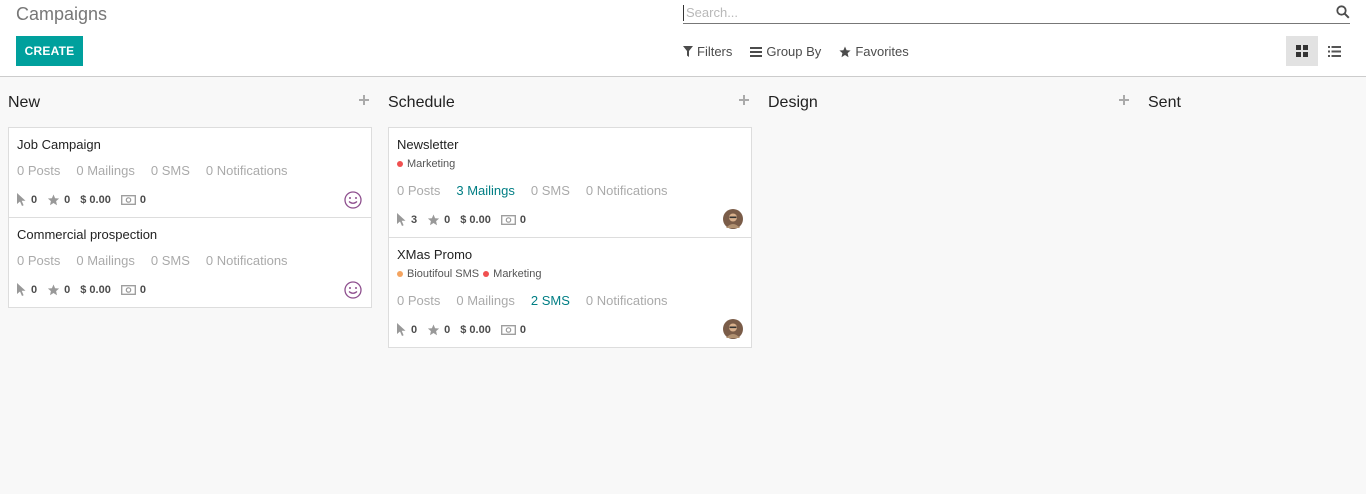 This screenshot has width=1366, height=494. I want to click on card-tags: Bioutifoul SMS Marketing, so click(471, 274).